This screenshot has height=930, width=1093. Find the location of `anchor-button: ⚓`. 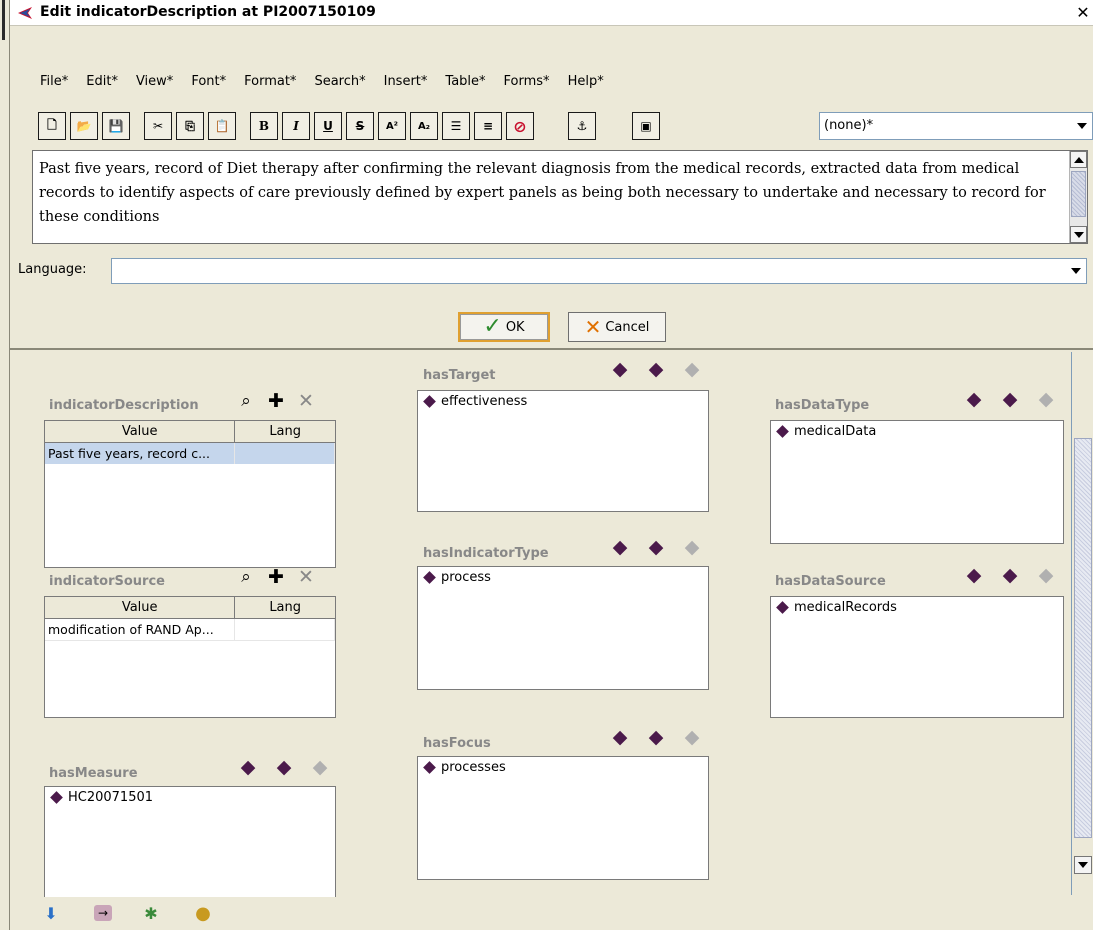

anchor-button: ⚓ is located at coordinates (582, 126).